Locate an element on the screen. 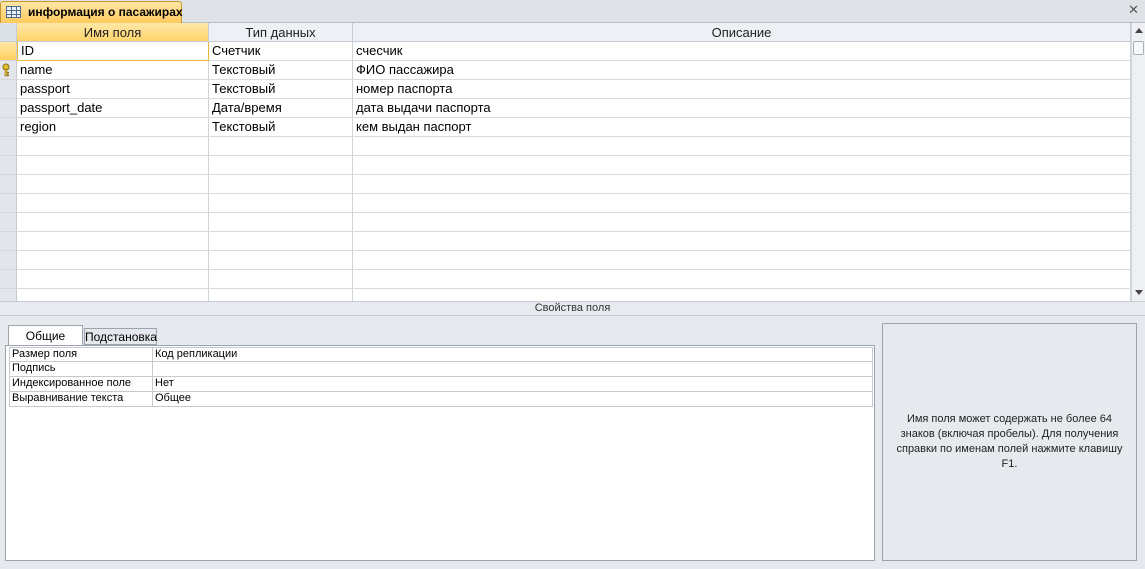 This screenshot has width=1145, height=569. data-type-cell: Дата/время is located at coordinates (281, 108).